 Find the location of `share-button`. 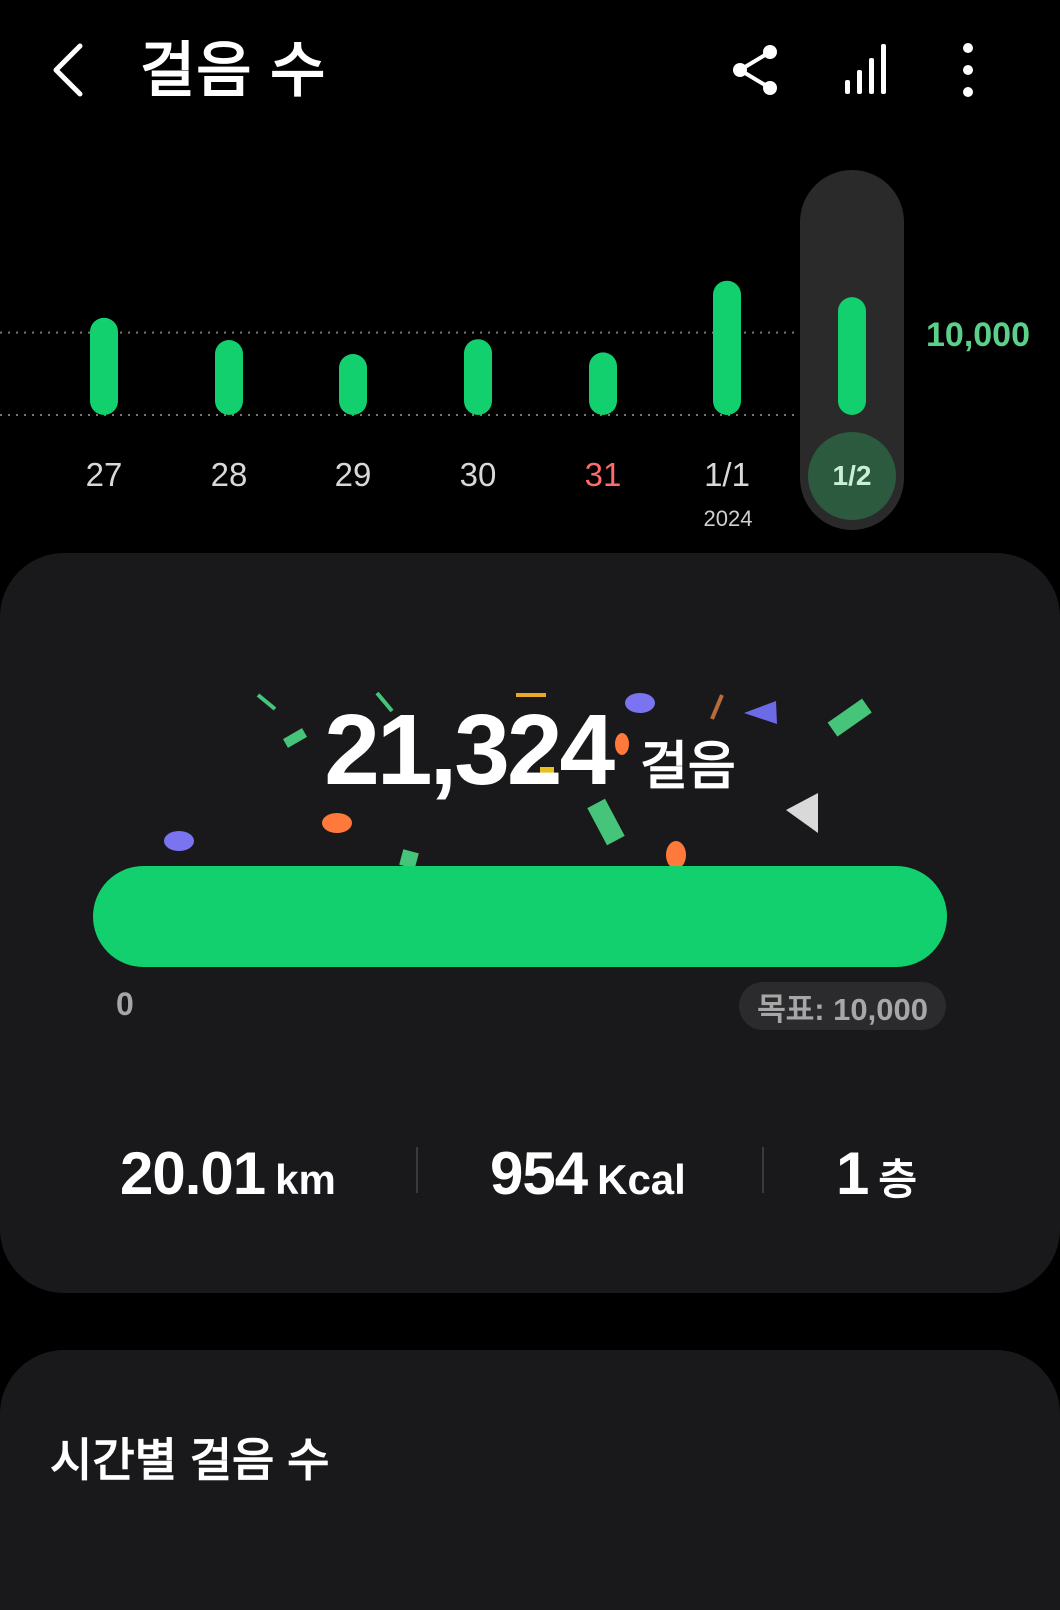

share-button is located at coordinates (754, 70).